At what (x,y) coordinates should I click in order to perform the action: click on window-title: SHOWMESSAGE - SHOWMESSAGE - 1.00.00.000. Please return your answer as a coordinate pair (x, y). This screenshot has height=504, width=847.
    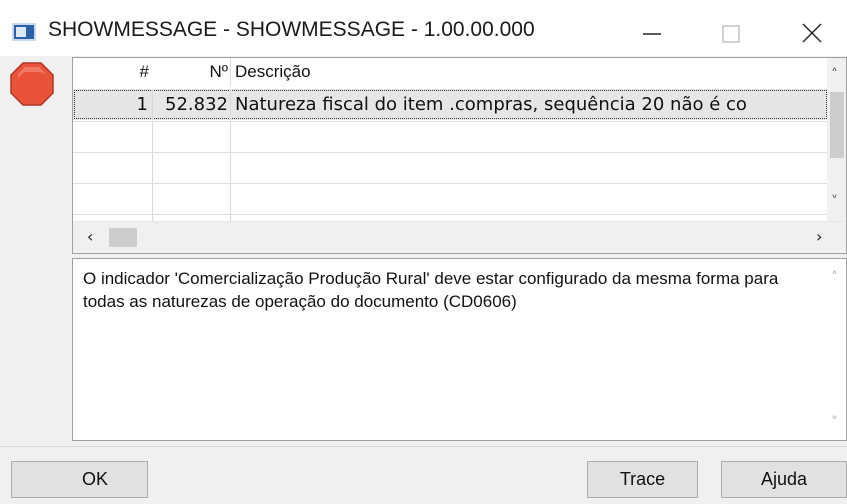
    Looking at the image, I should click on (291, 29).